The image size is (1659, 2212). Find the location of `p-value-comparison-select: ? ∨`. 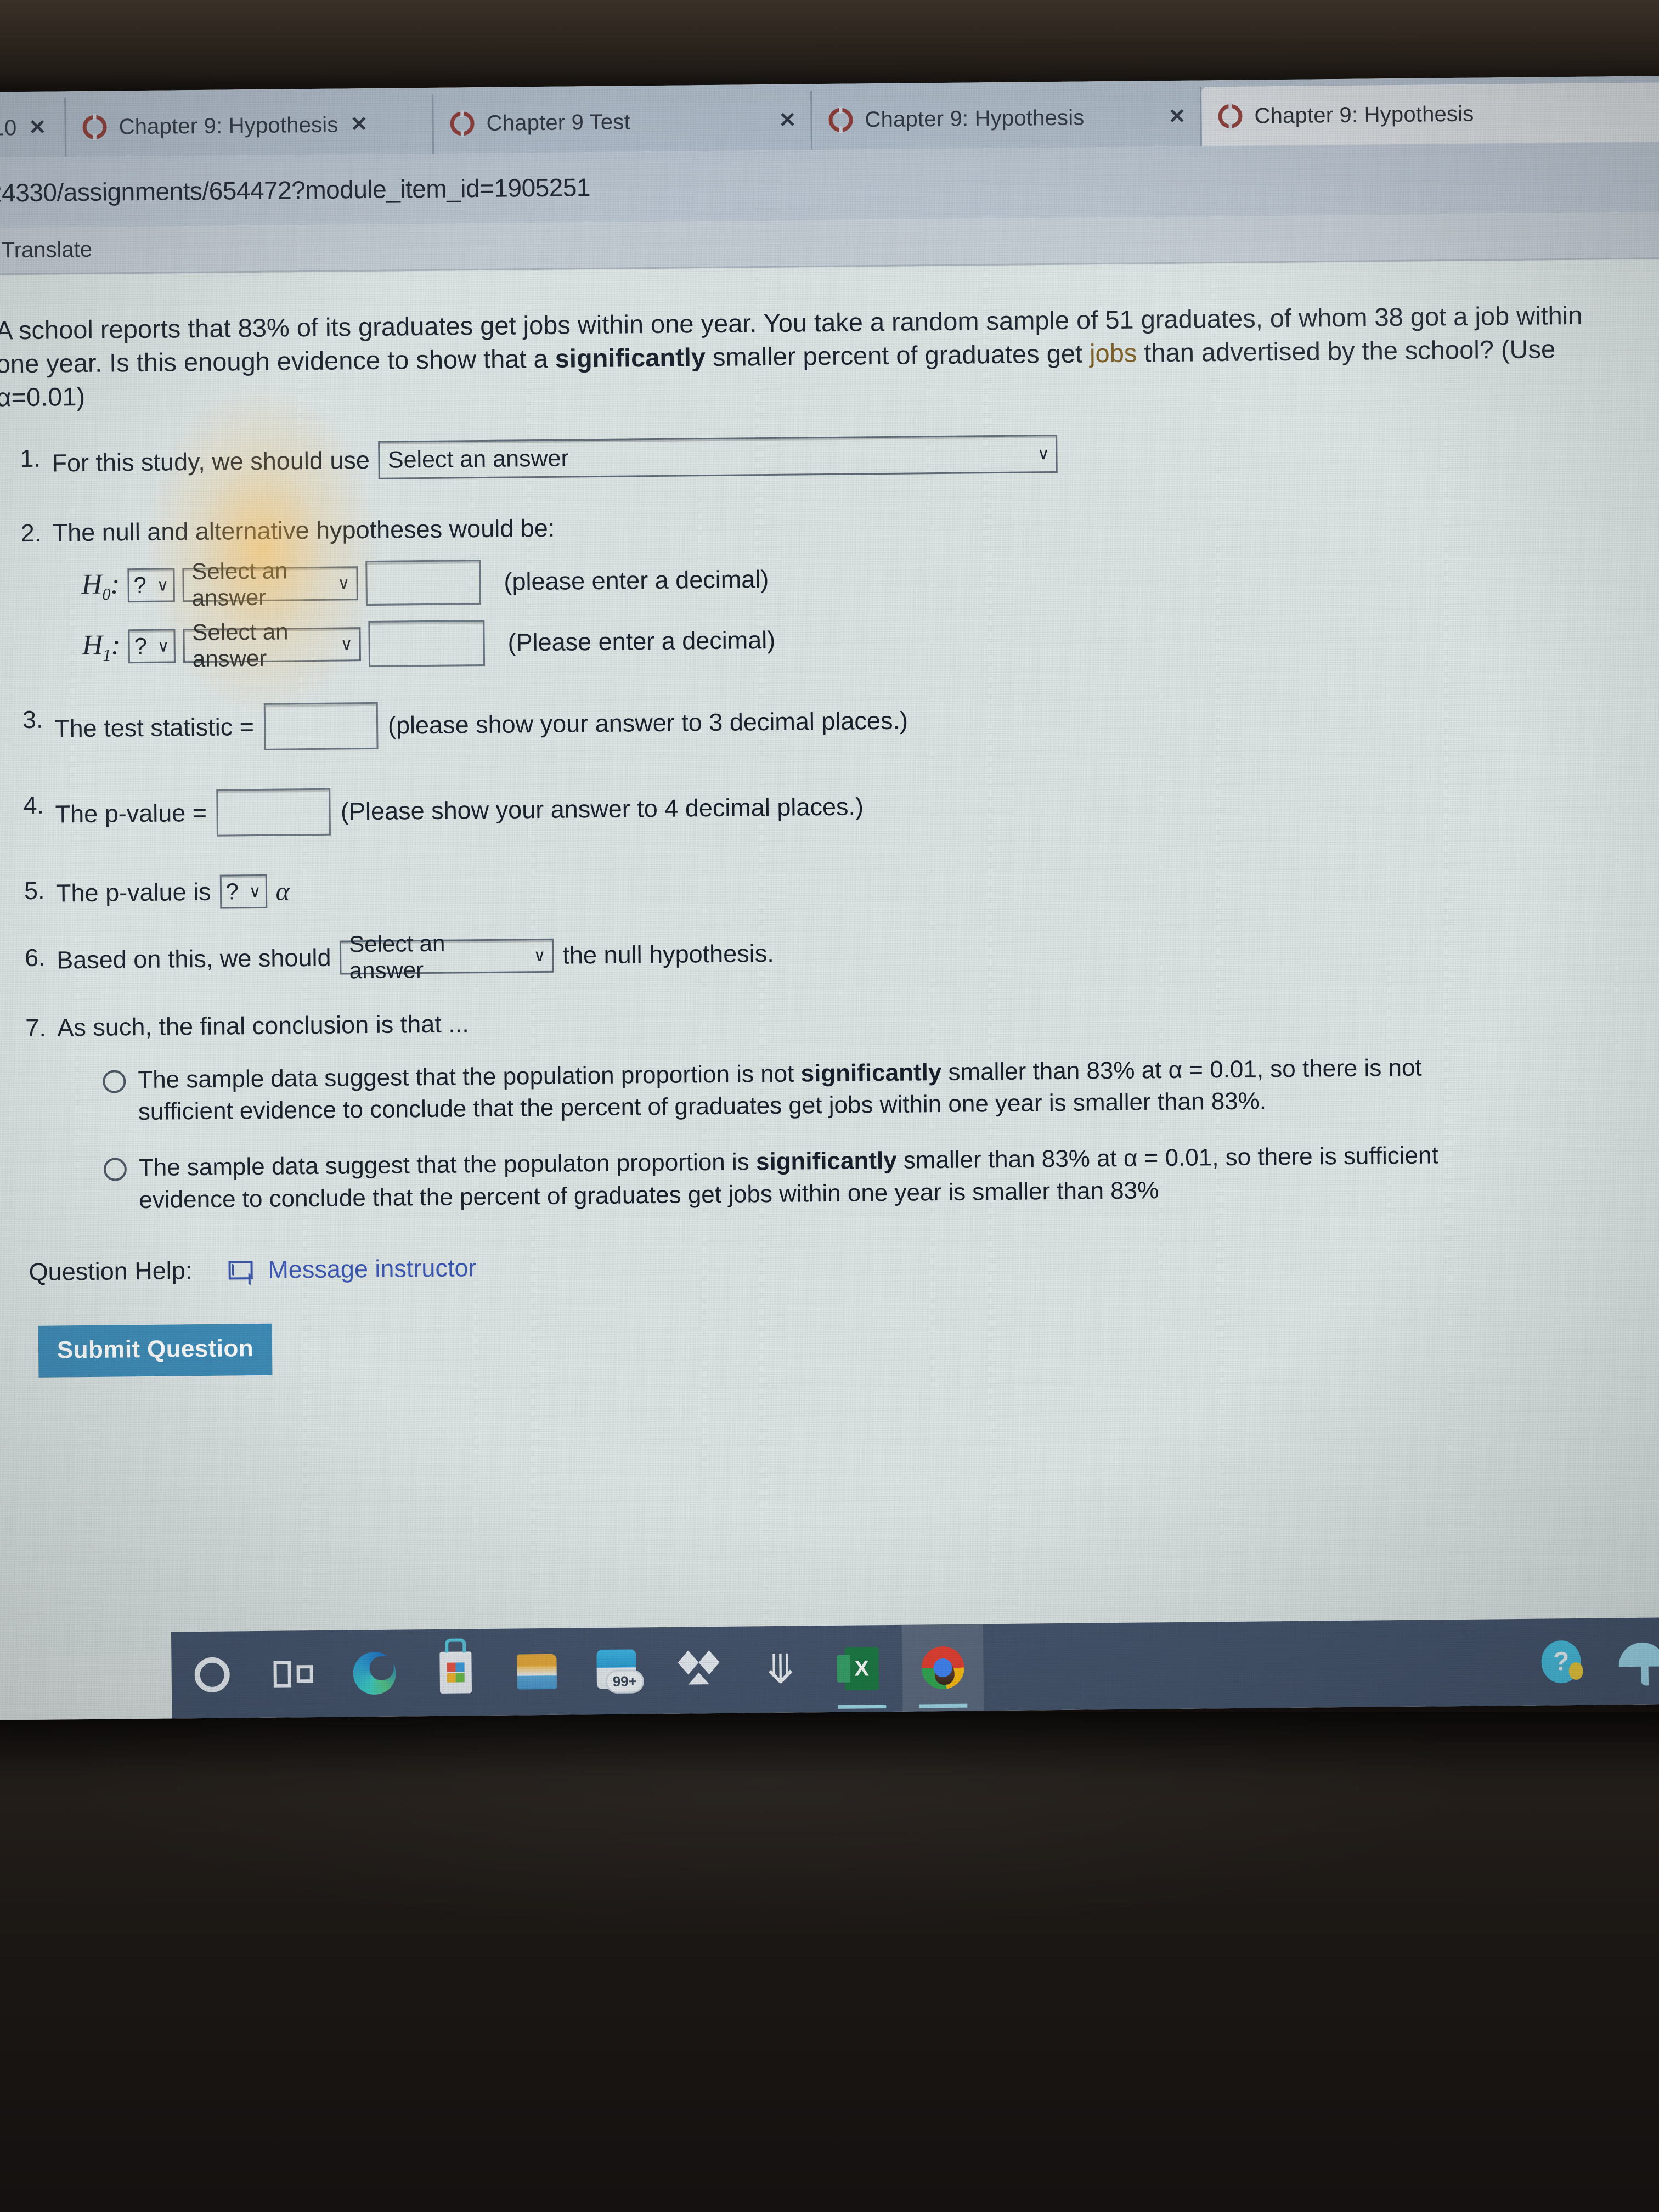

p-value-comparison-select: ? ∨ is located at coordinates (243, 892).